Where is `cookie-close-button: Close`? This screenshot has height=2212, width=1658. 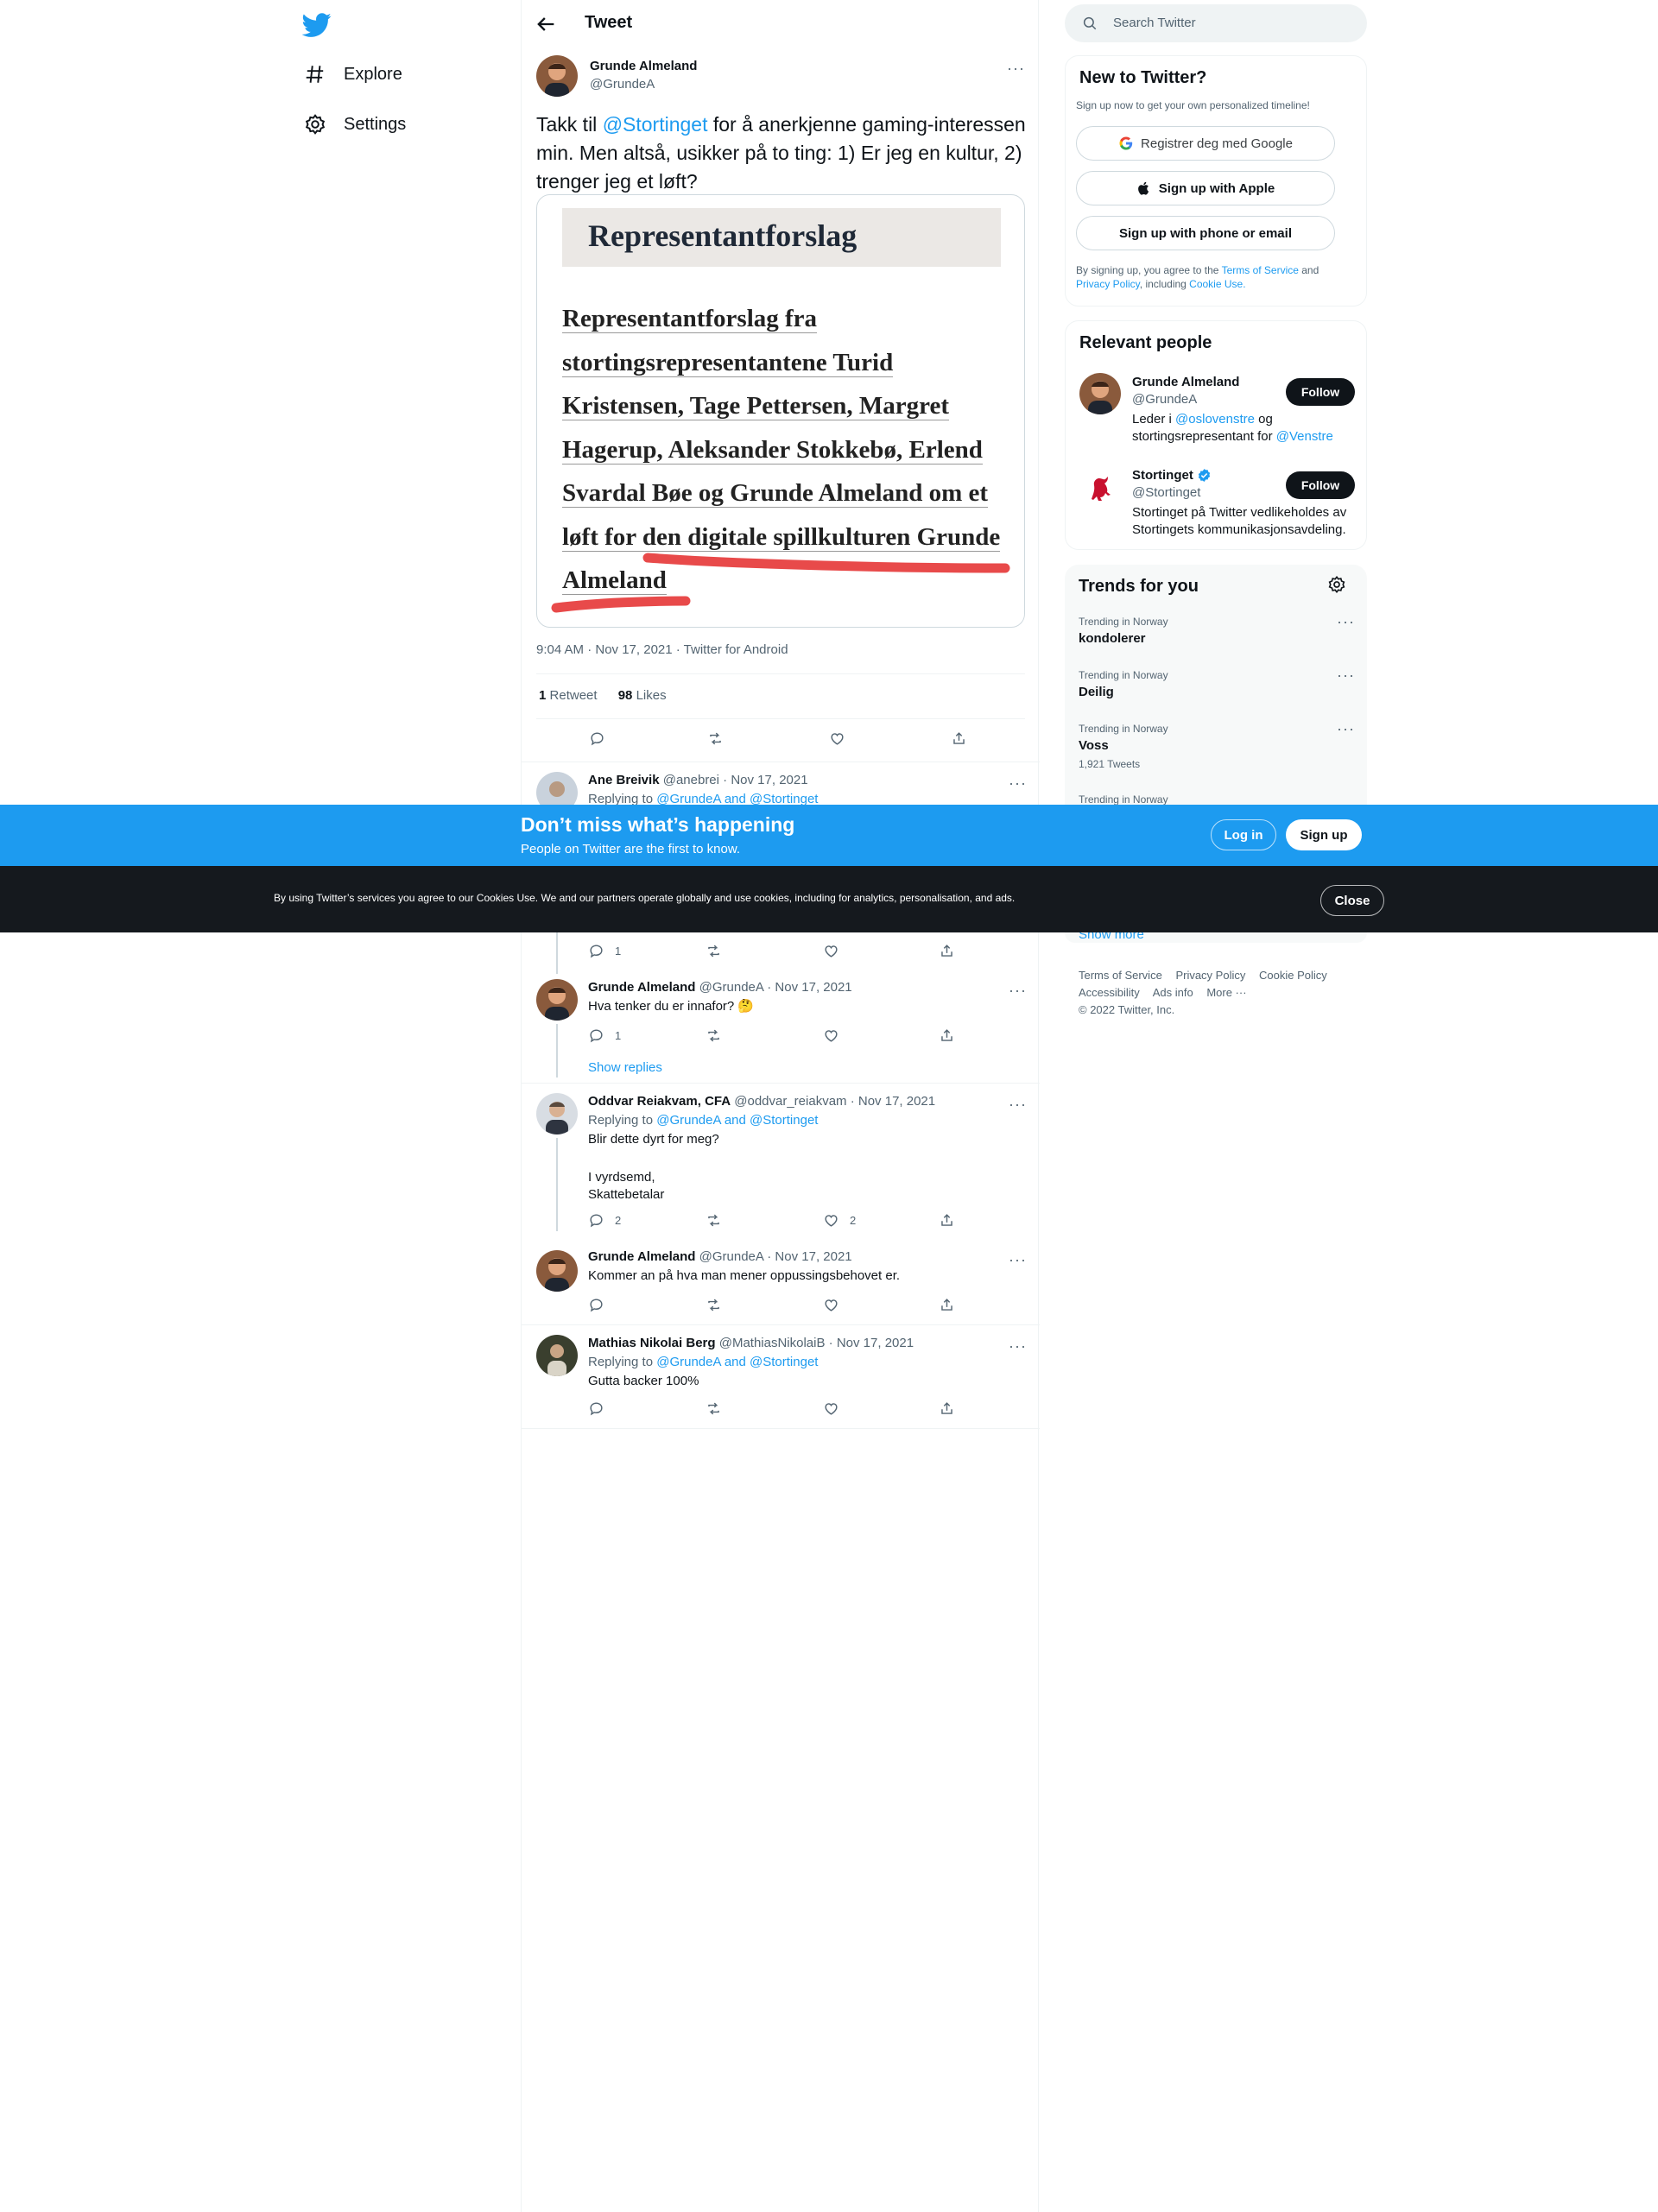
cookie-close-button: Close is located at coordinates (1352, 900).